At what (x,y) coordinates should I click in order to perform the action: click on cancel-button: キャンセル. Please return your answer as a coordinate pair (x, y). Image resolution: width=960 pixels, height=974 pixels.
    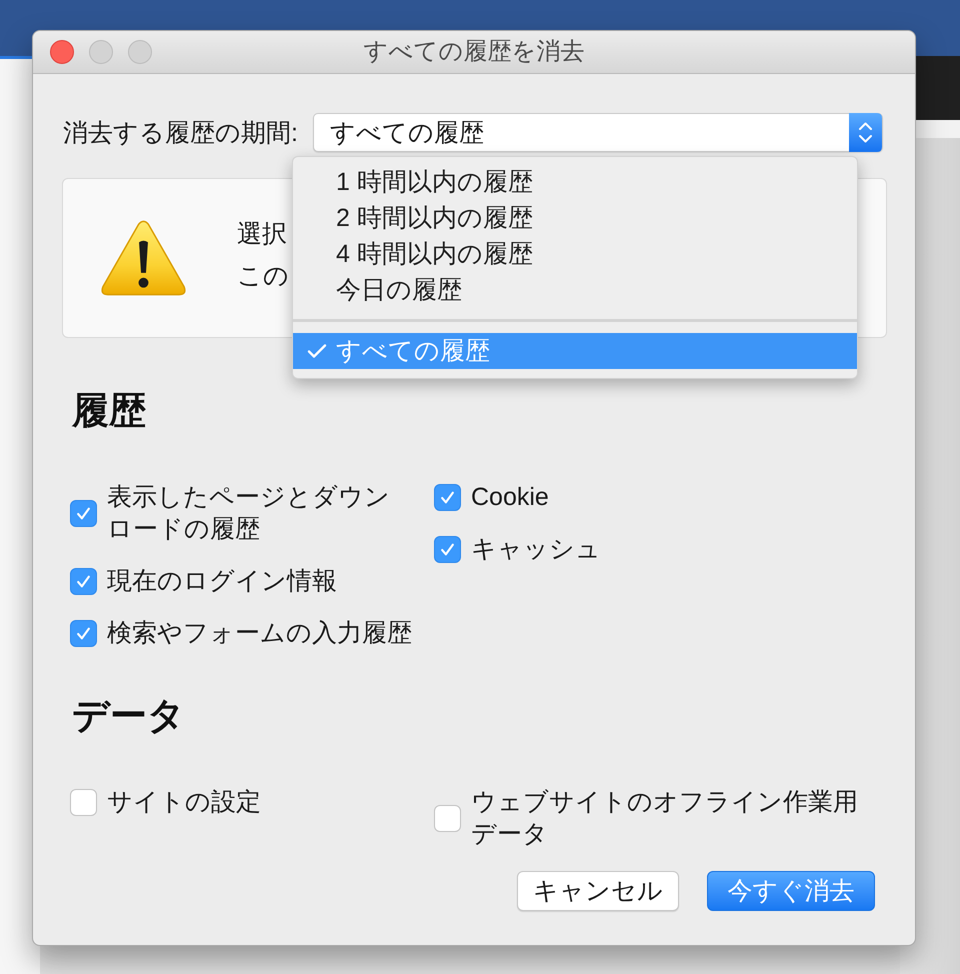
    Looking at the image, I should click on (598, 891).